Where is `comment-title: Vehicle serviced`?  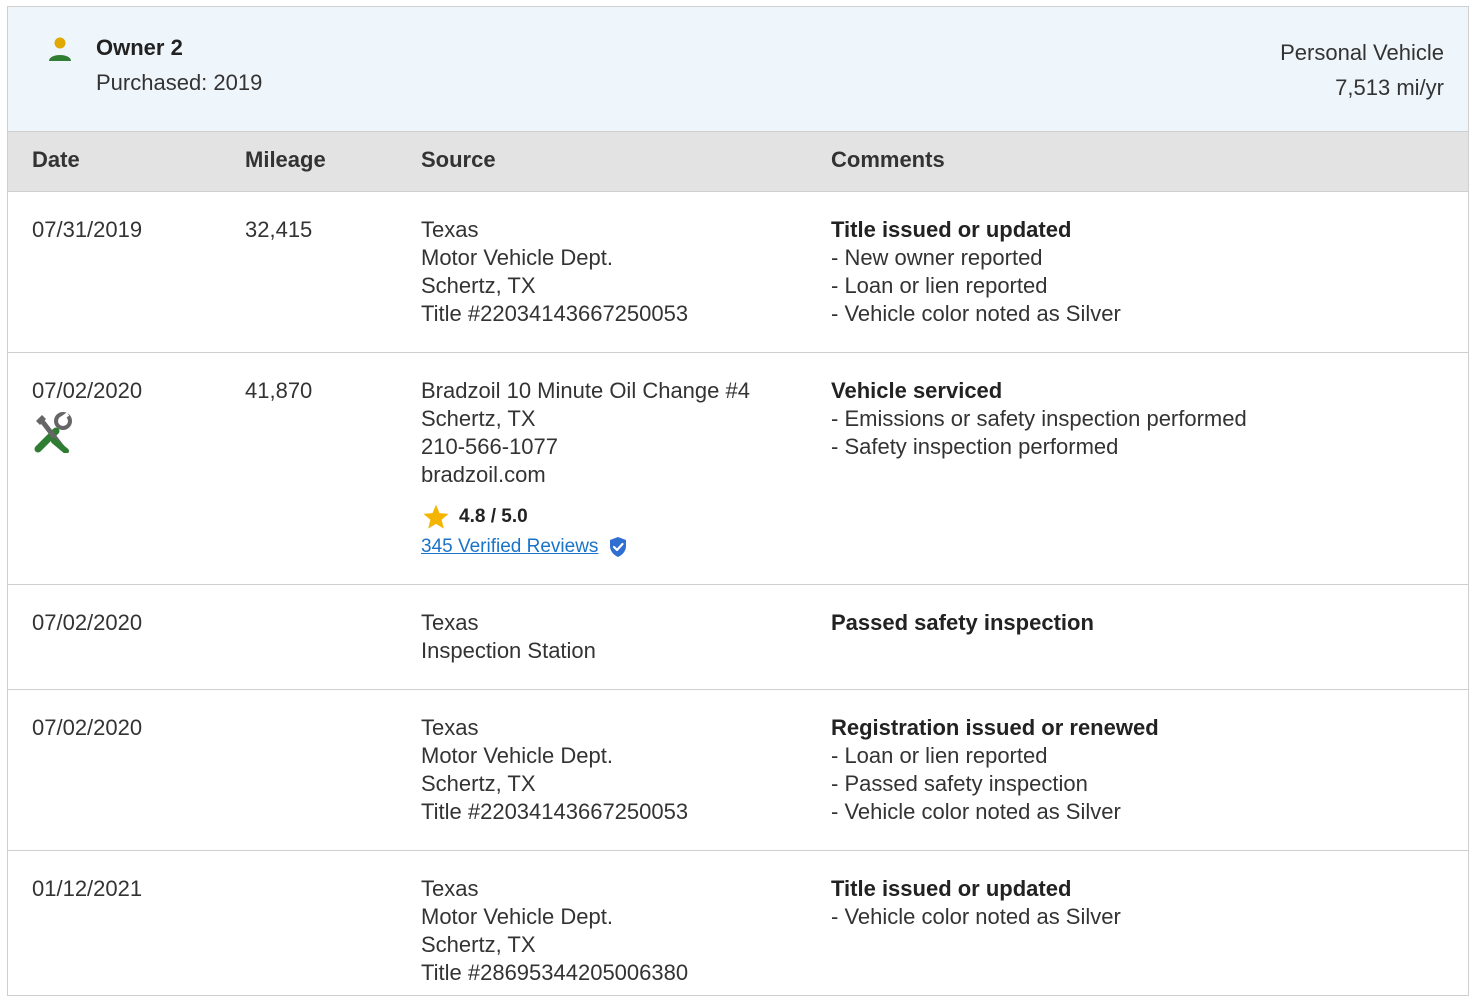 comment-title: Vehicle serviced is located at coordinates (917, 390).